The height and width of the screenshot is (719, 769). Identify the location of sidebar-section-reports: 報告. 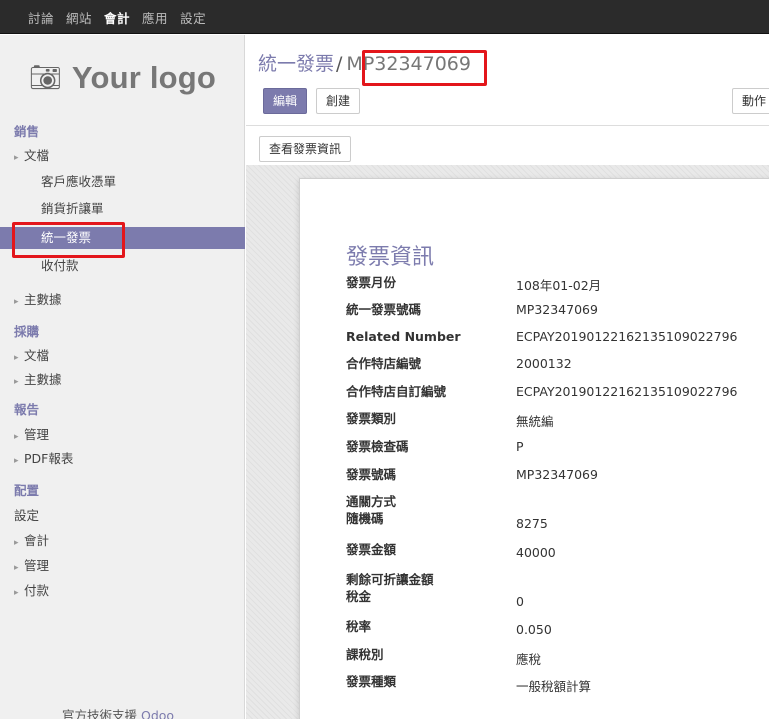
(27, 409).